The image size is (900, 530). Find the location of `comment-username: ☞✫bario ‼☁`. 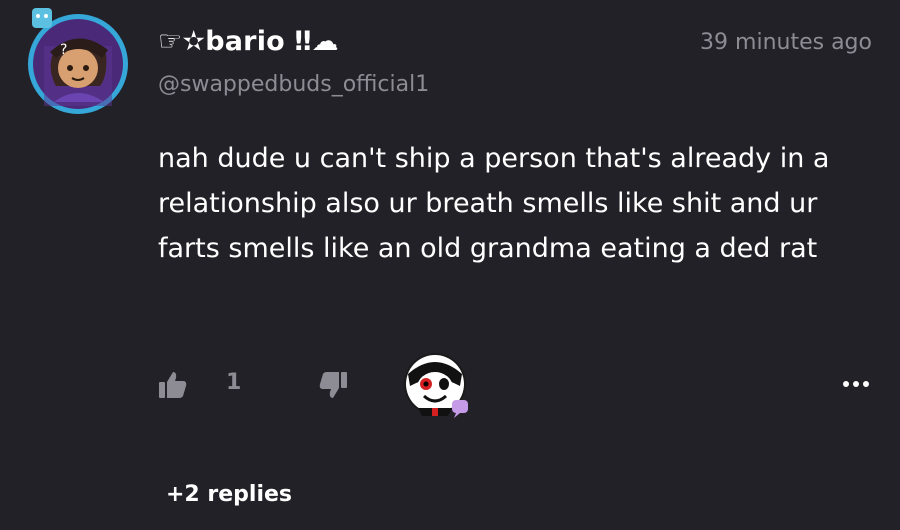

comment-username: ☞✫bario ‼☁ is located at coordinates (248, 41).